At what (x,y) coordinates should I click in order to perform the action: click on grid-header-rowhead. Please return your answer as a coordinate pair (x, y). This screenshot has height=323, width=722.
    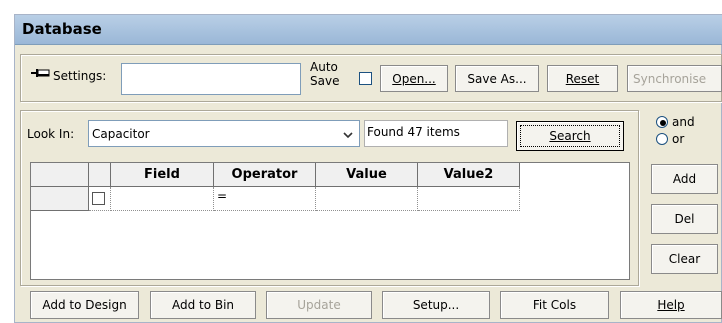
    Looking at the image, I should click on (60, 175).